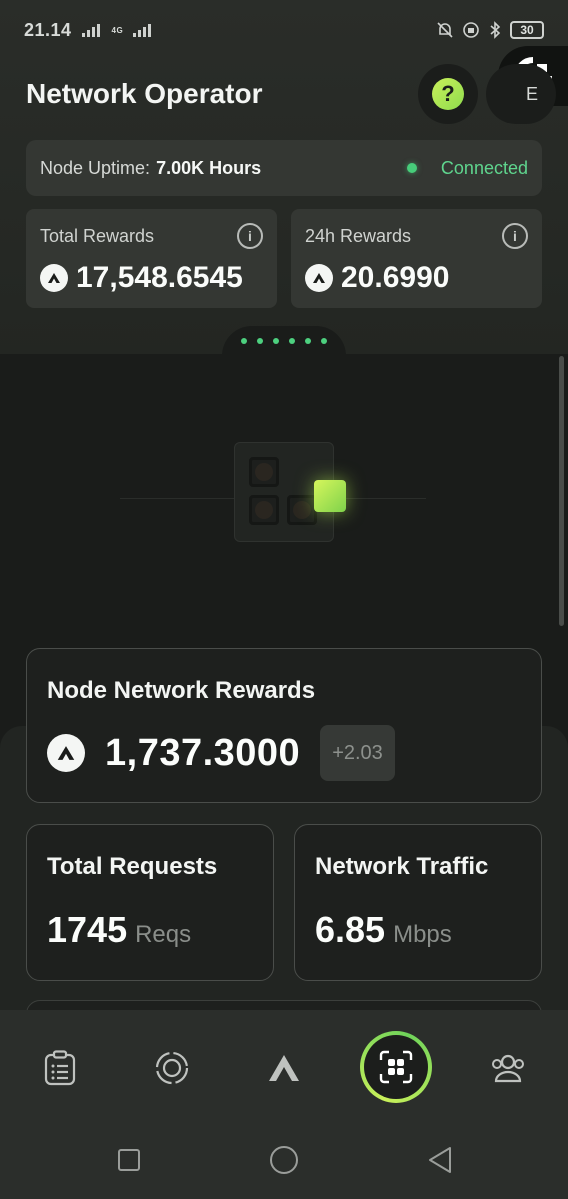  Describe the element at coordinates (350, 929) in the screenshot. I see `network-traffic-value: 6.85` at that location.